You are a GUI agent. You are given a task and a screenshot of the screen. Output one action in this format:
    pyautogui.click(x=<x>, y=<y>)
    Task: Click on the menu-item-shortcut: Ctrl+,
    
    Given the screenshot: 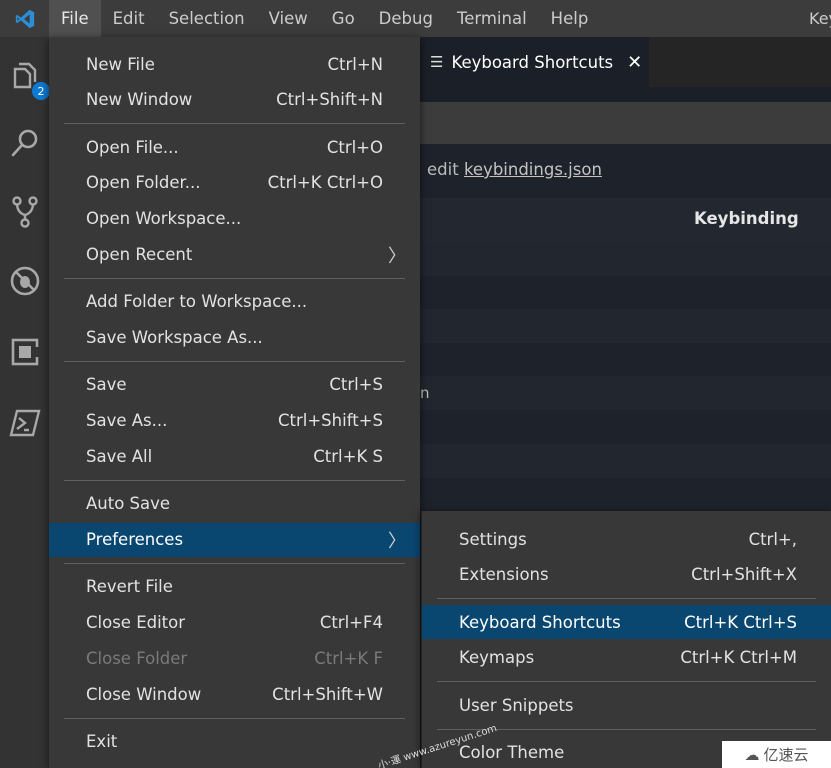 What is the action you would take?
    pyautogui.click(x=772, y=539)
    